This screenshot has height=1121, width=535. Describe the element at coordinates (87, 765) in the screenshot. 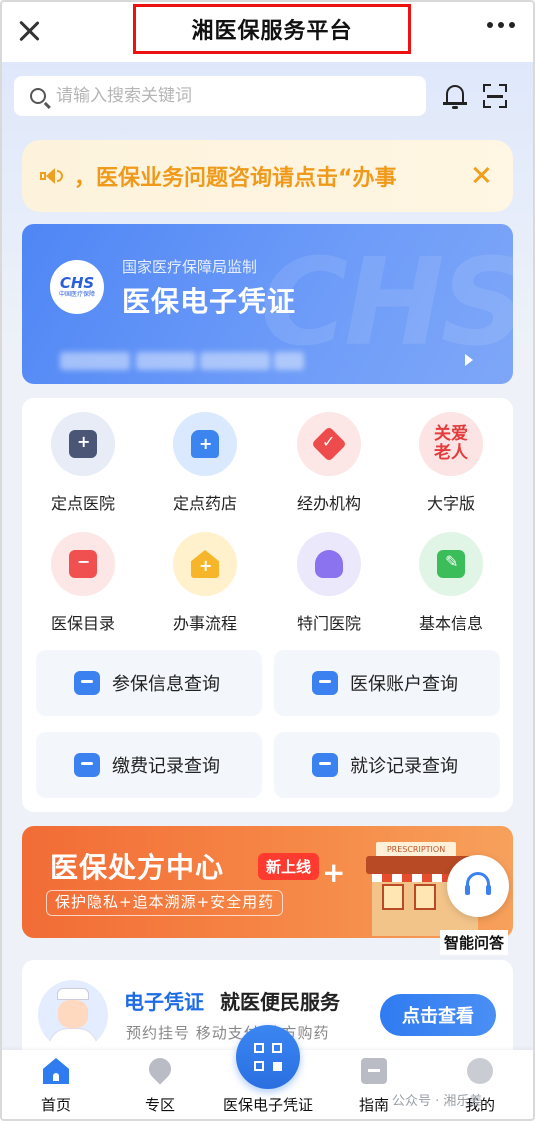

I see `payment-record-icon` at that location.